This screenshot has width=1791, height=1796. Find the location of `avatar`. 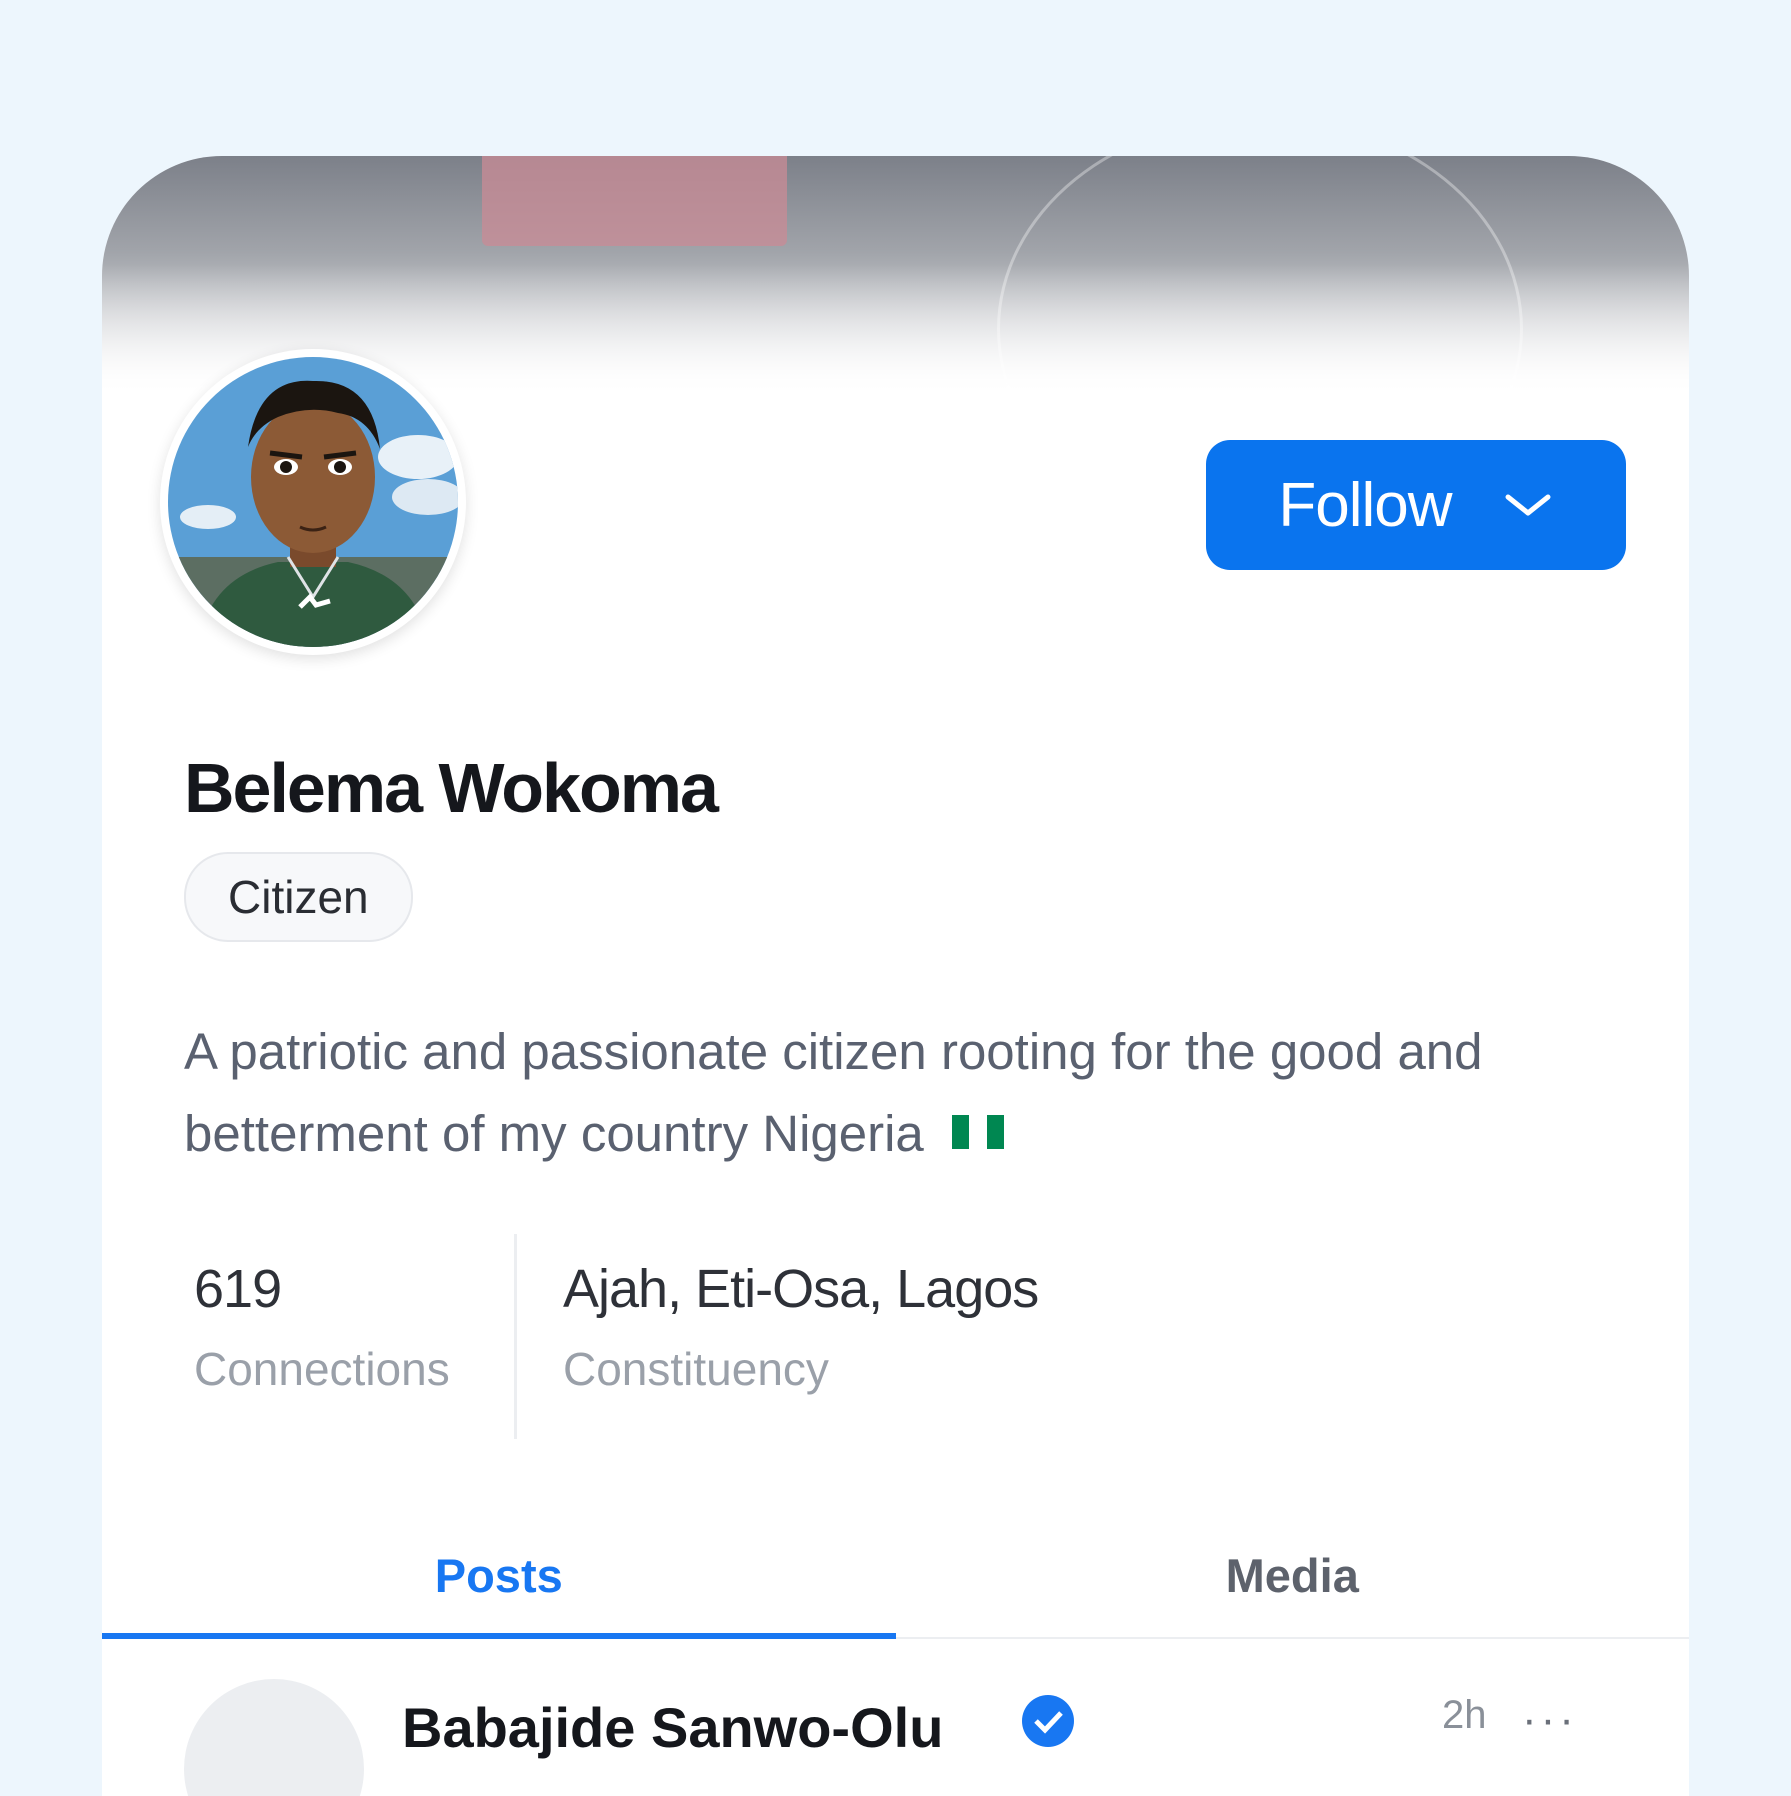

avatar is located at coordinates (313, 502).